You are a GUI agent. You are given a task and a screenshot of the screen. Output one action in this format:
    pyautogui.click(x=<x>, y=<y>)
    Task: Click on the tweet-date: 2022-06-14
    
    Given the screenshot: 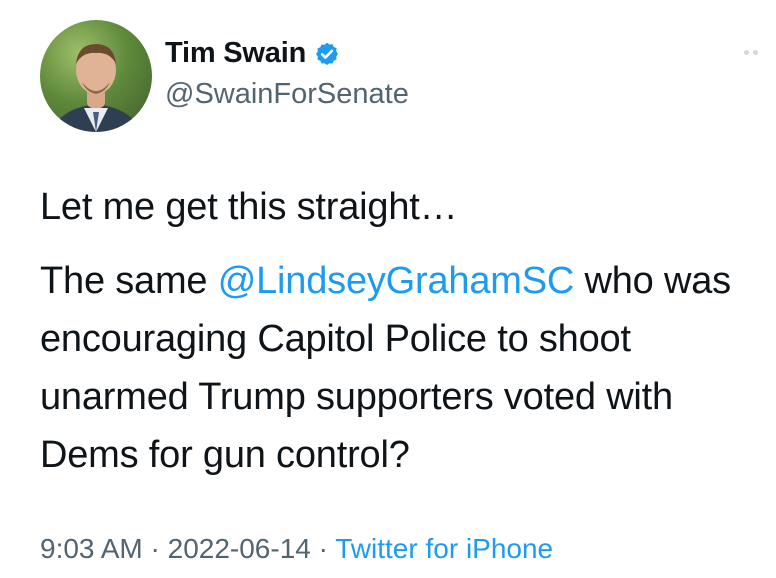 What is the action you would take?
    pyautogui.click(x=239, y=548)
    